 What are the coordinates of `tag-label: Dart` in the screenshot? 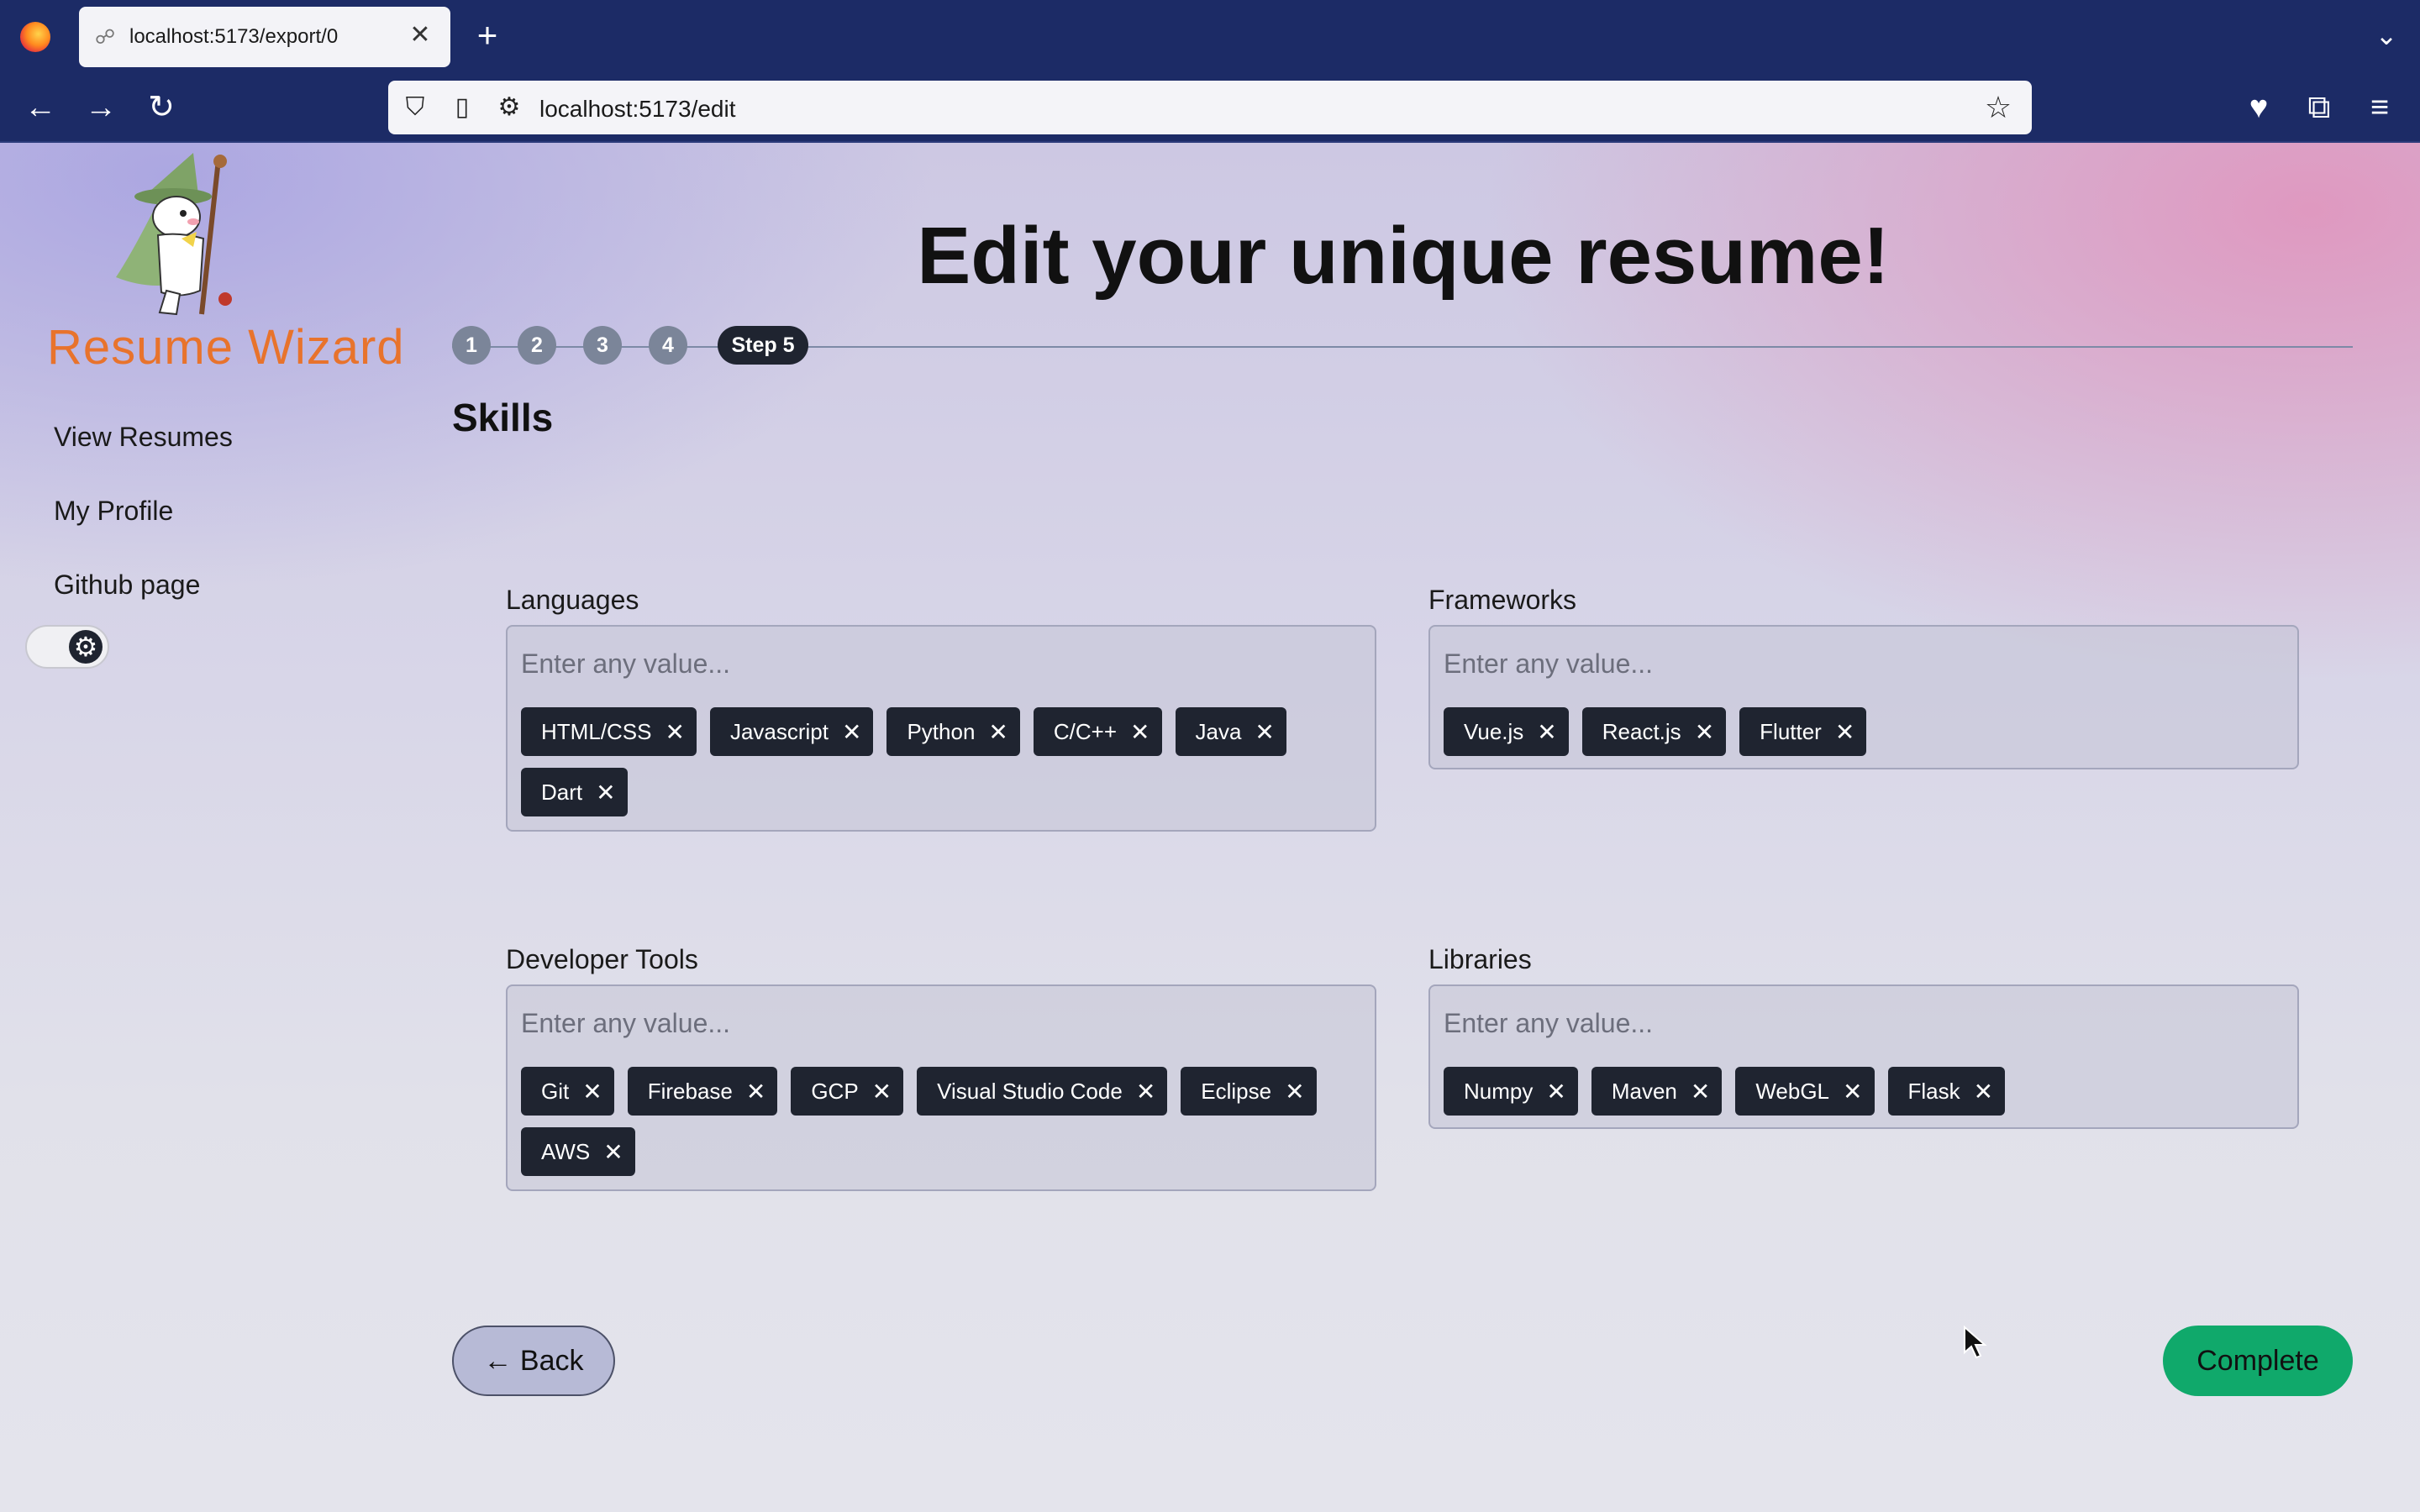 It's located at (562, 792).